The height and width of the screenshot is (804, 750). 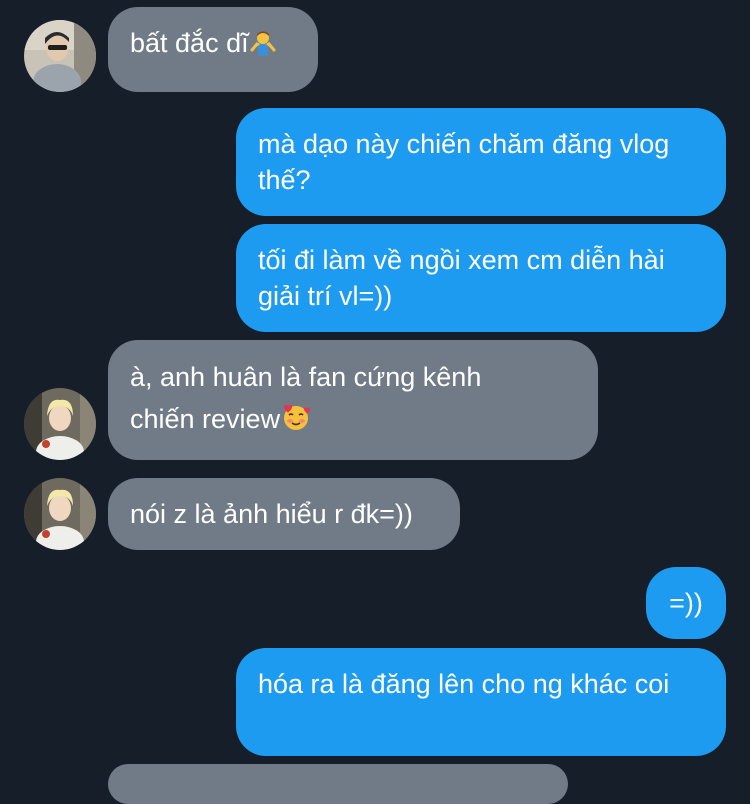 What do you see at coordinates (338, 784) in the screenshot?
I see `message-bubble-incoming-partial` at bounding box center [338, 784].